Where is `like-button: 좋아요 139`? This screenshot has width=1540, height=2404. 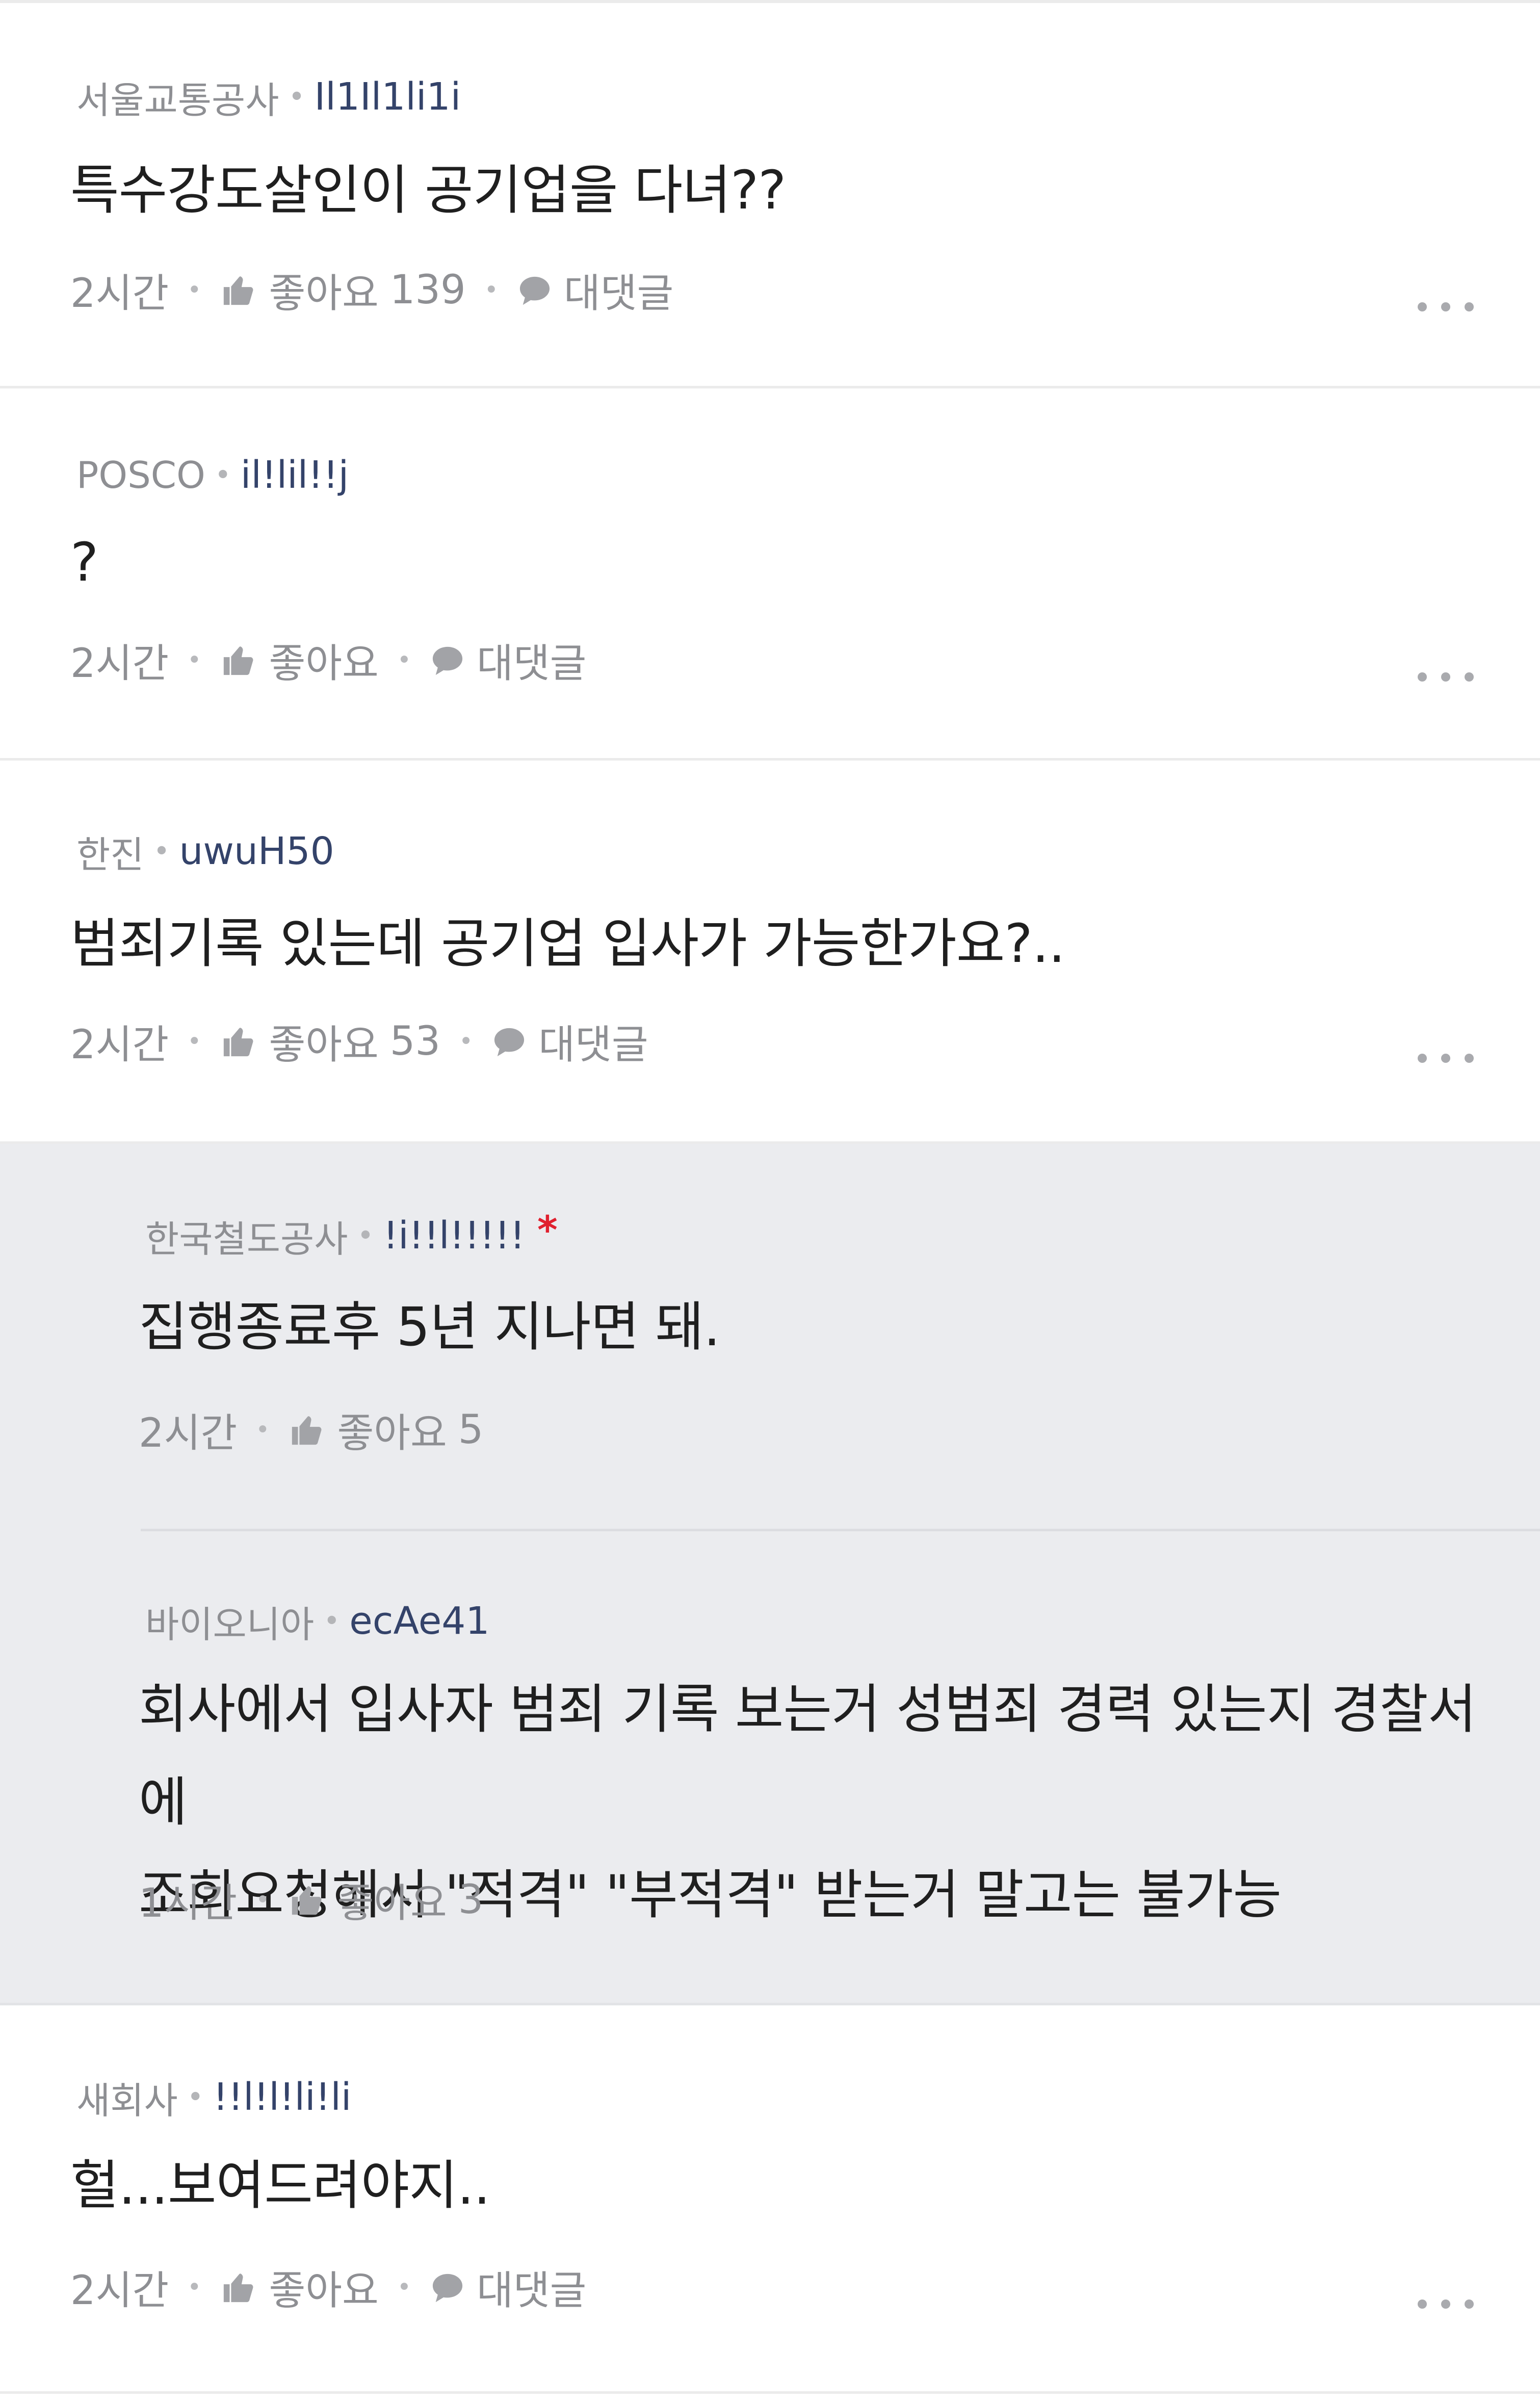
like-button: 좋아요 139 is located at coordinates (343, 290).